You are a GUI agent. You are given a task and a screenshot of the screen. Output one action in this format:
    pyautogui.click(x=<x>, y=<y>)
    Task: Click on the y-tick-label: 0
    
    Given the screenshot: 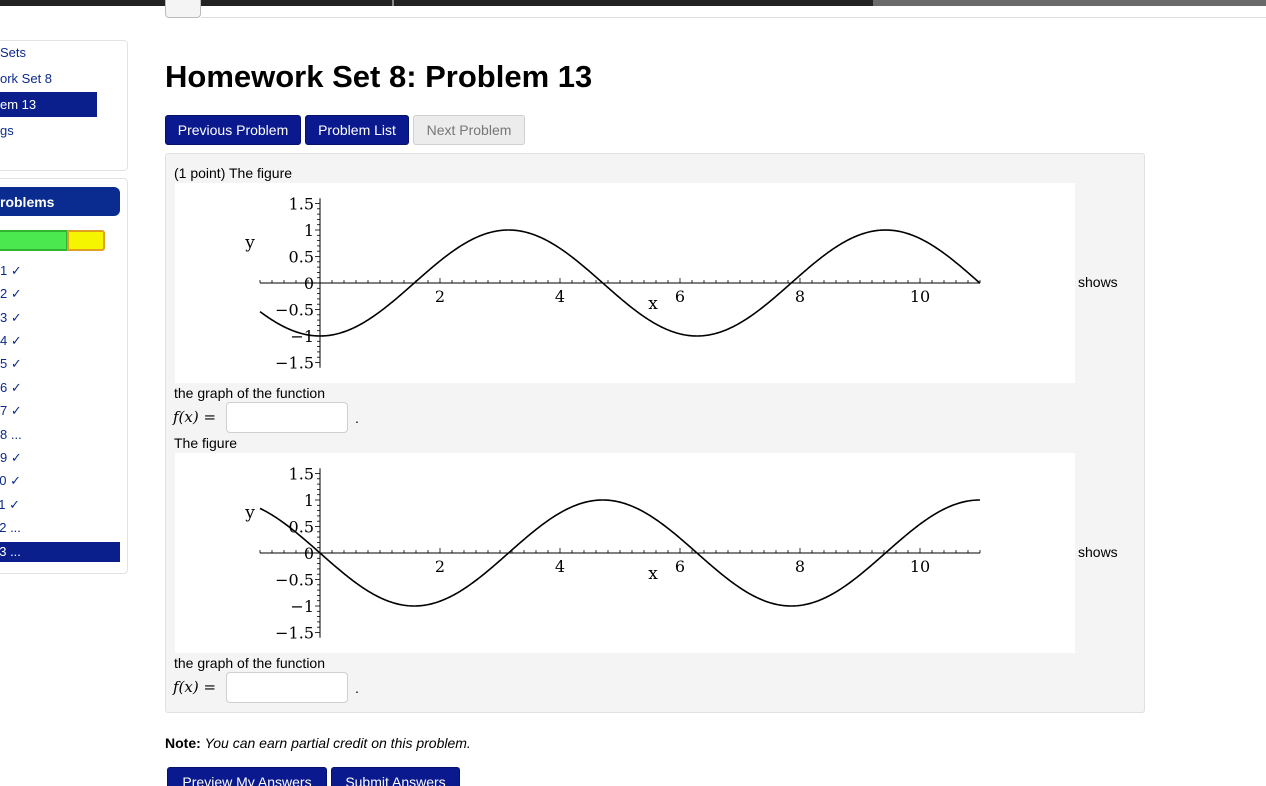 What is the action you would take?
    pyautogui.click(x=309, y=283)
    